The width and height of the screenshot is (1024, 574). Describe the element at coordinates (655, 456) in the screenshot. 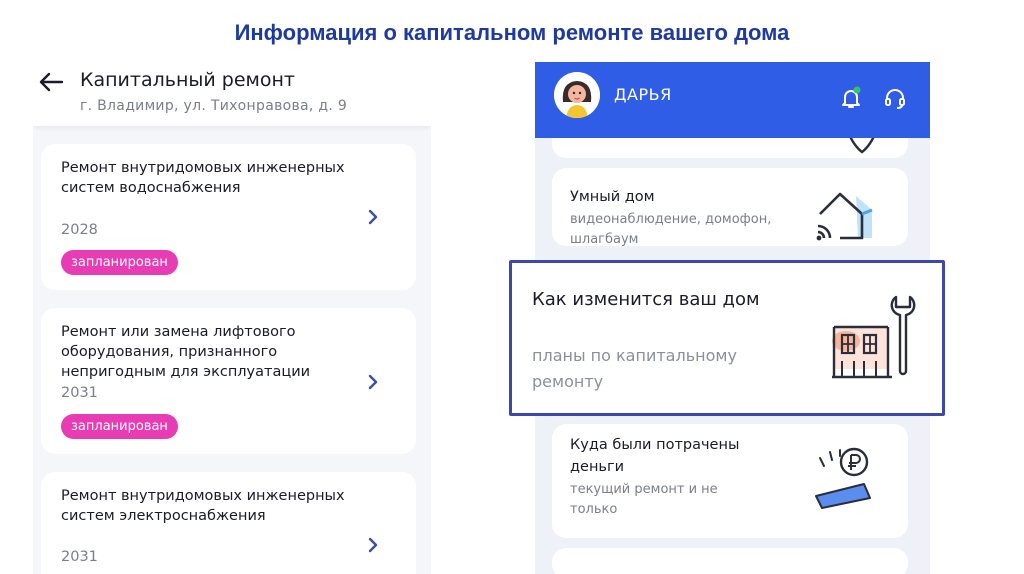

I see `service-title: Куда были потрачены деньги` at that location.